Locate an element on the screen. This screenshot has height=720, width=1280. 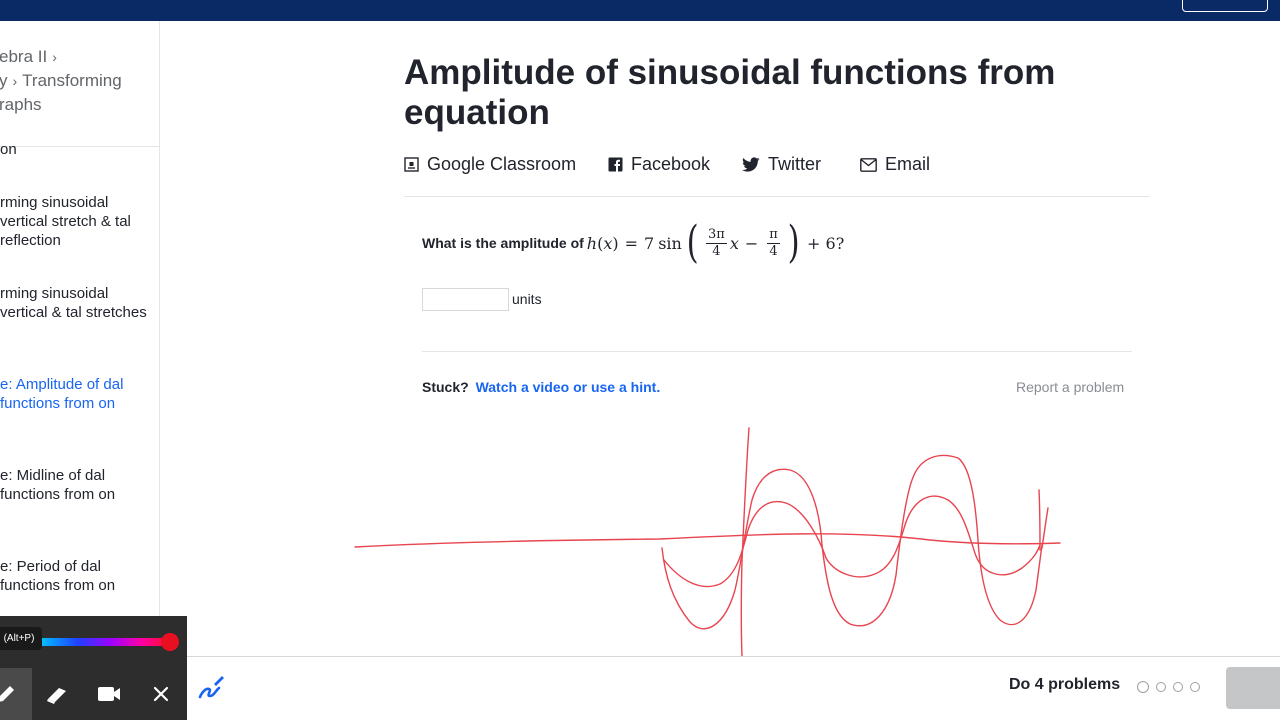
share-label: Twitter is located at coordinates (795, 164).